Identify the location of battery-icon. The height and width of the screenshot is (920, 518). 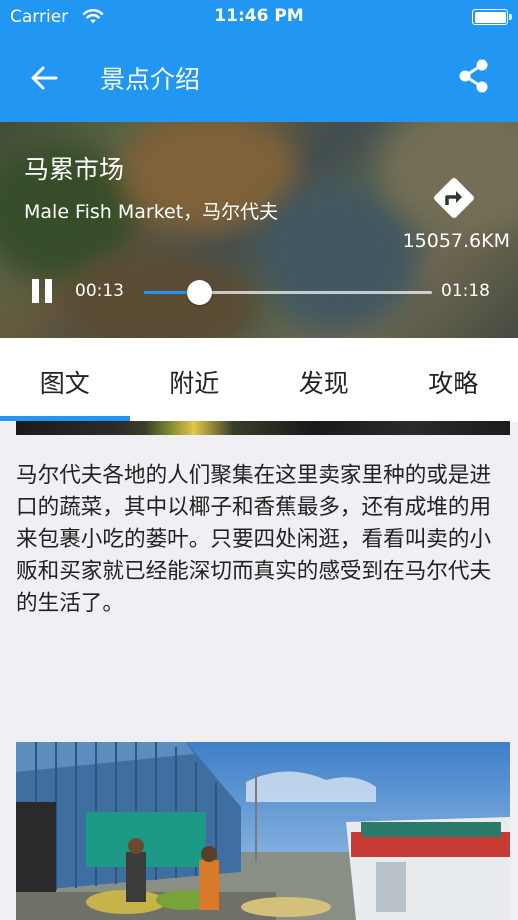
(492, 17).